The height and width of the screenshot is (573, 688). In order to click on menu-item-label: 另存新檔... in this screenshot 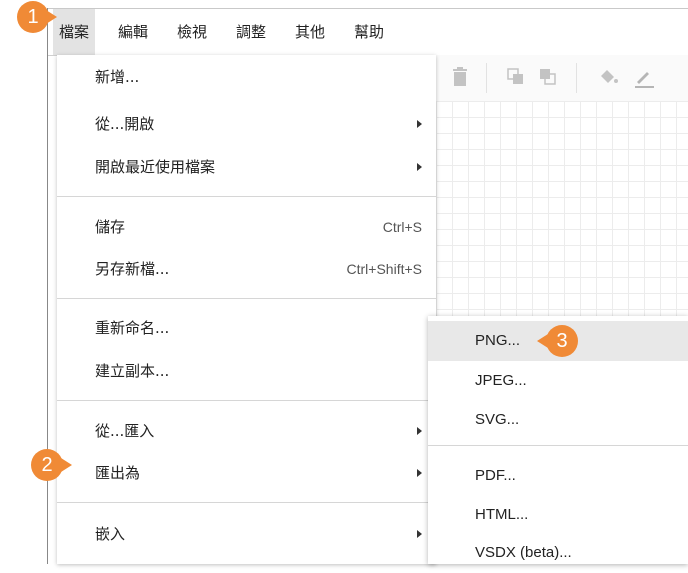, I will do `click(132, 269)`.